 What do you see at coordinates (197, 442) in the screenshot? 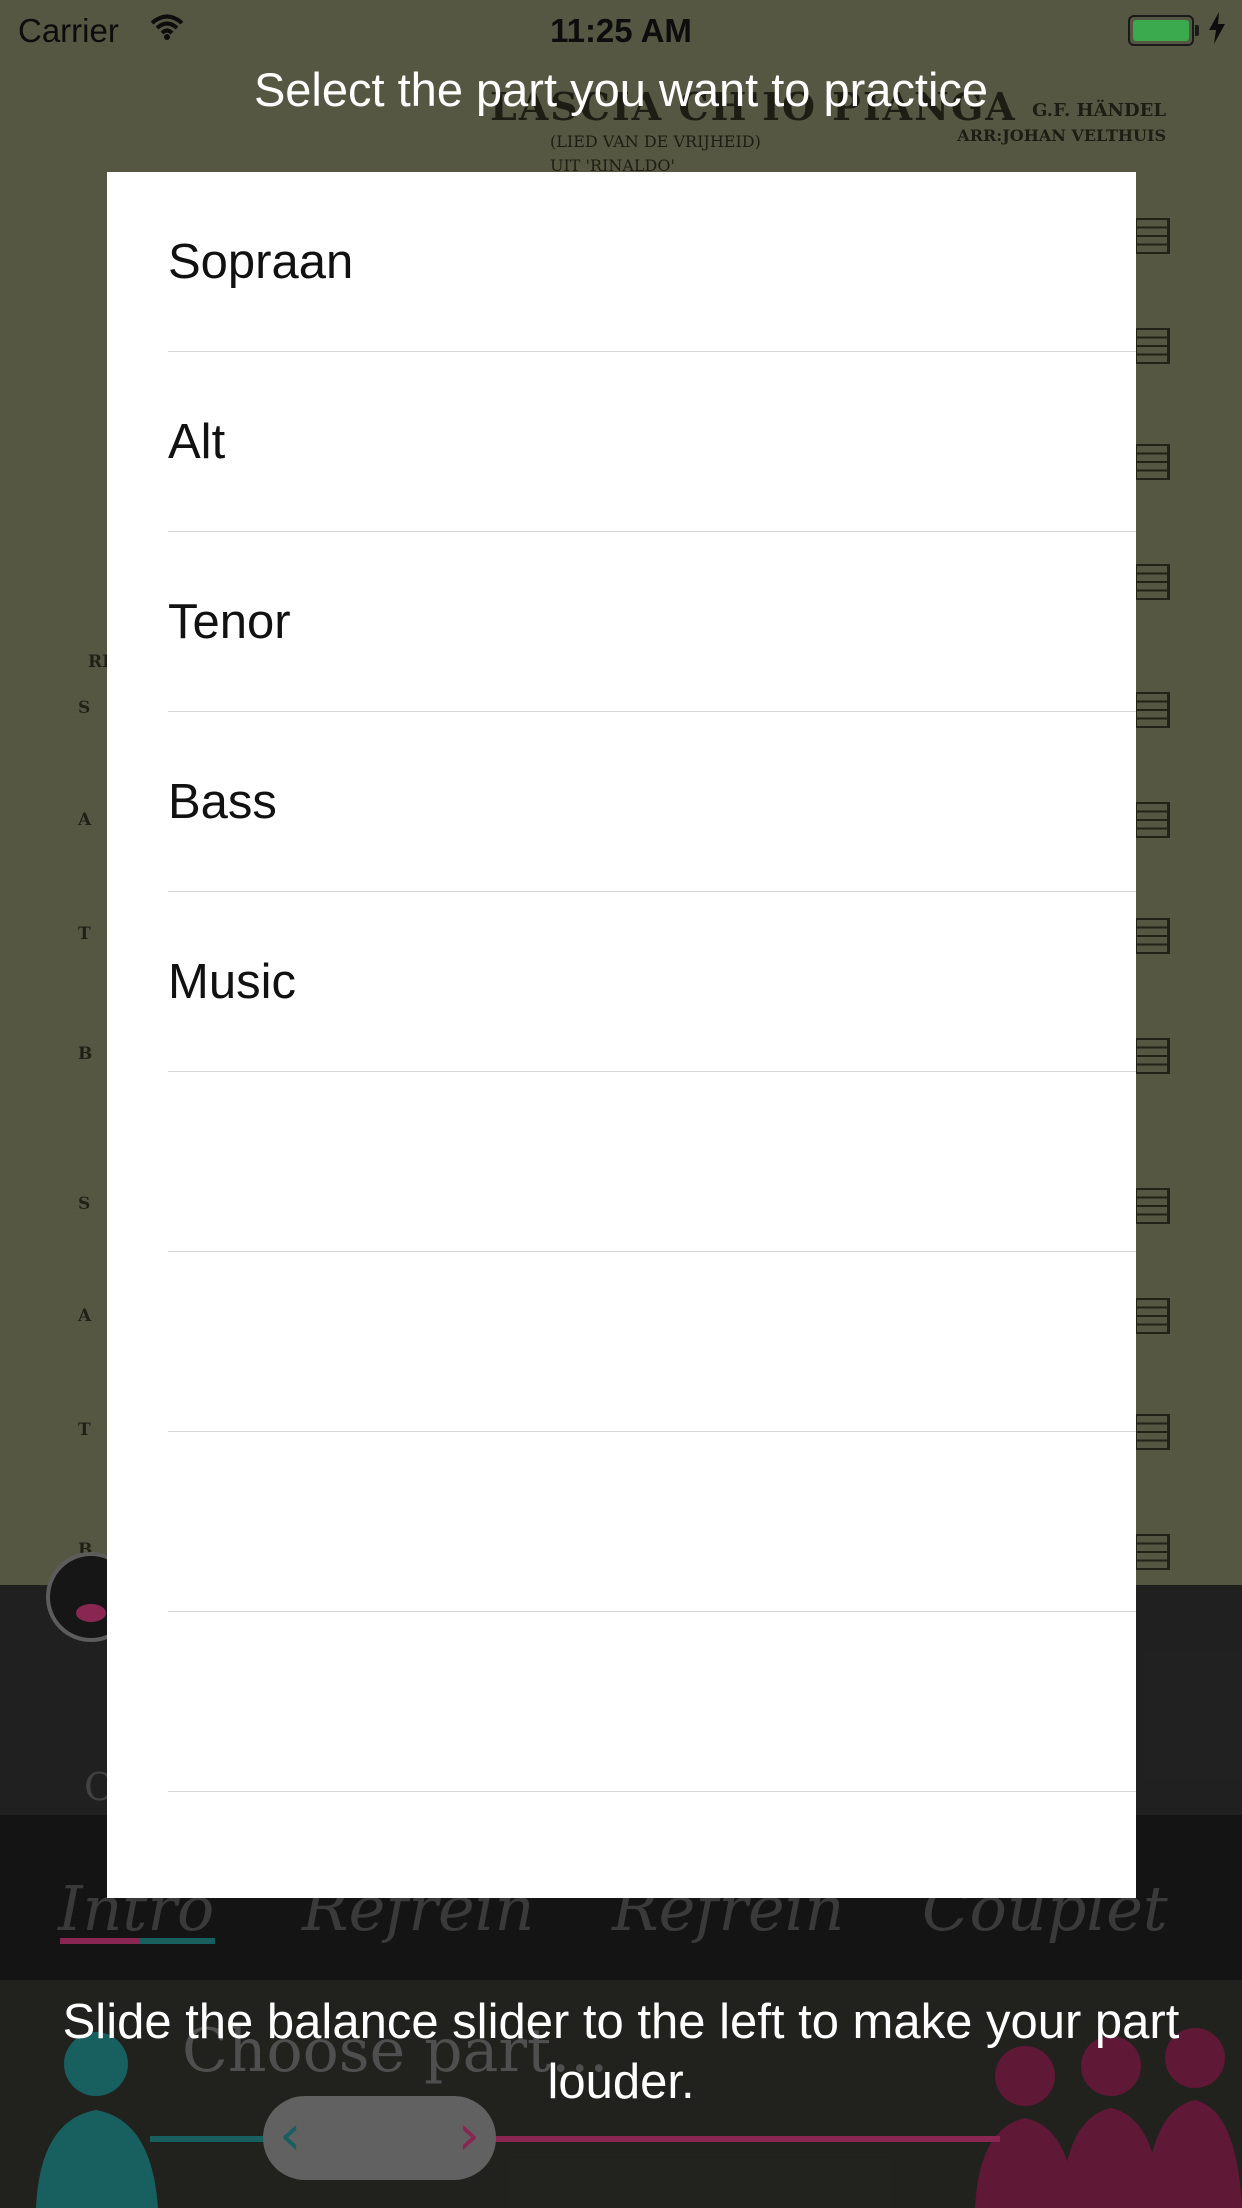
I see `part-label: Alt` at bounding box center [197, 442].